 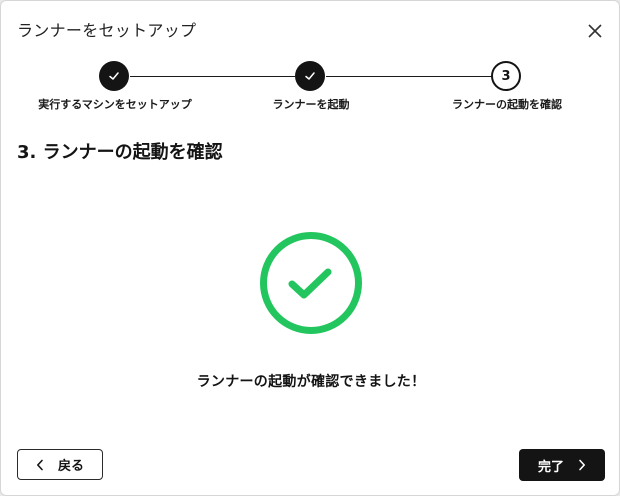 I want to click on step-3-indicator: 3, so click(x=506, y=76).